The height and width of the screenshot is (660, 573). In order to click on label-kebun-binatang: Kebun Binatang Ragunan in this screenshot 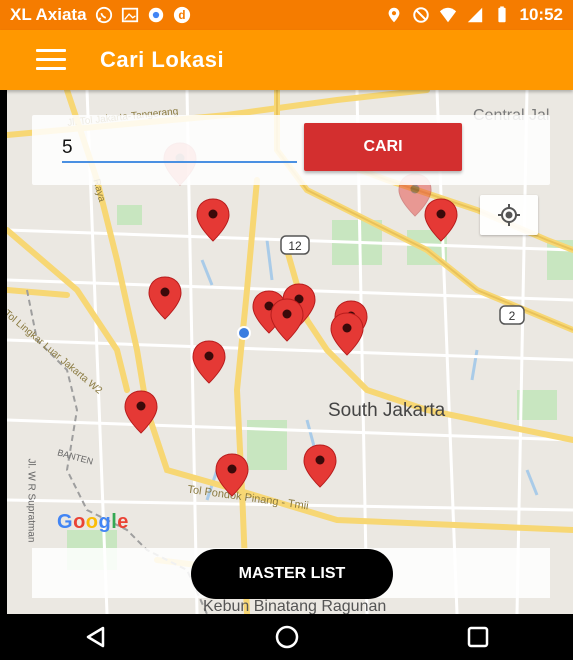, I will do `click(295, 606)`.